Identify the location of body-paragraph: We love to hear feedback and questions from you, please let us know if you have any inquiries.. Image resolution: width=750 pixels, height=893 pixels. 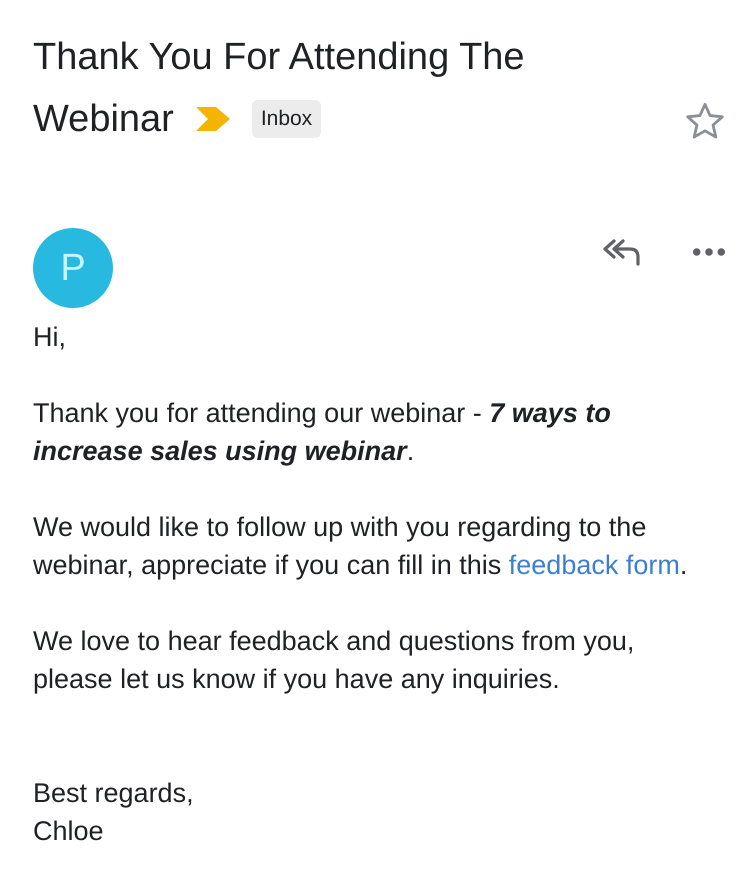
(334, 660).